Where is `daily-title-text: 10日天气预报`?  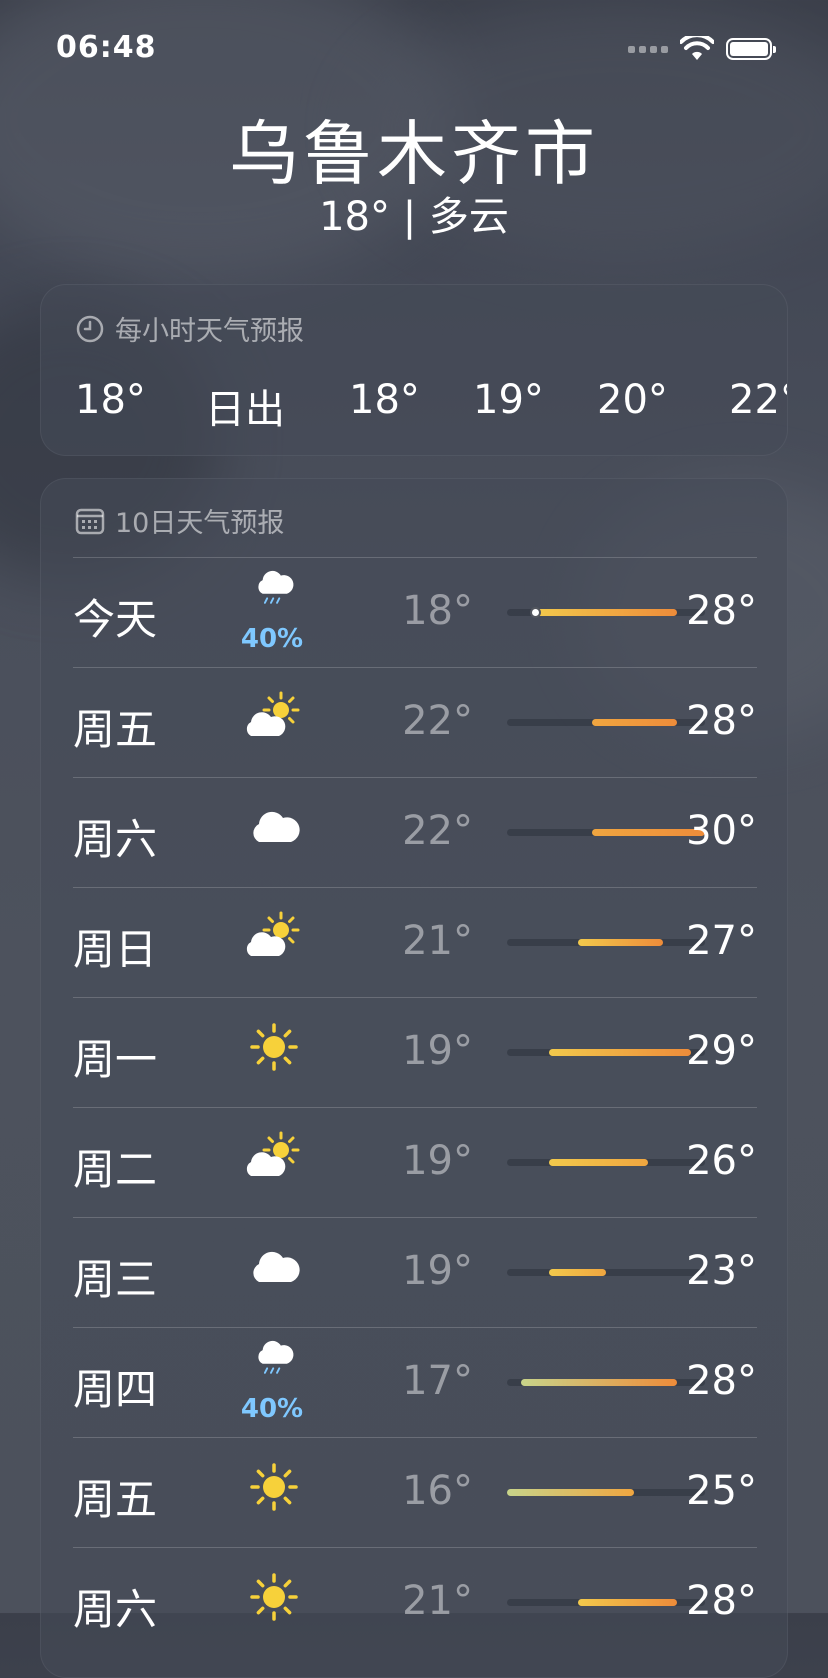
daily-title-text: 10日天气预报 is located at coordinates (200, 523).